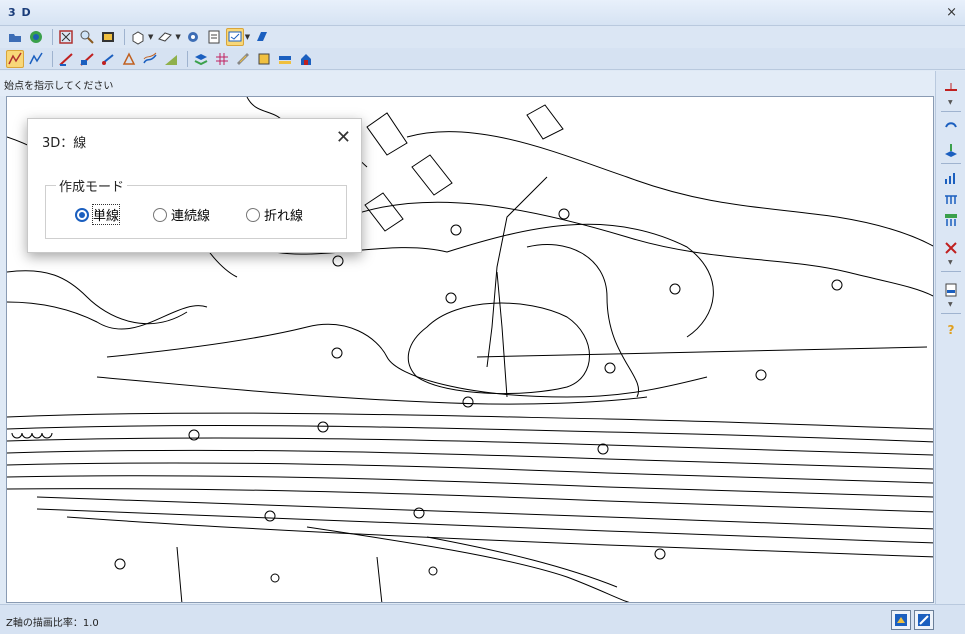 The width and height of the screenshot is (965, 634). What do you see at coordinates (482, 619) in the screenshot?
I see `status-bar: Z軸の描画比率：1.0` at bounding box center [482, 619].